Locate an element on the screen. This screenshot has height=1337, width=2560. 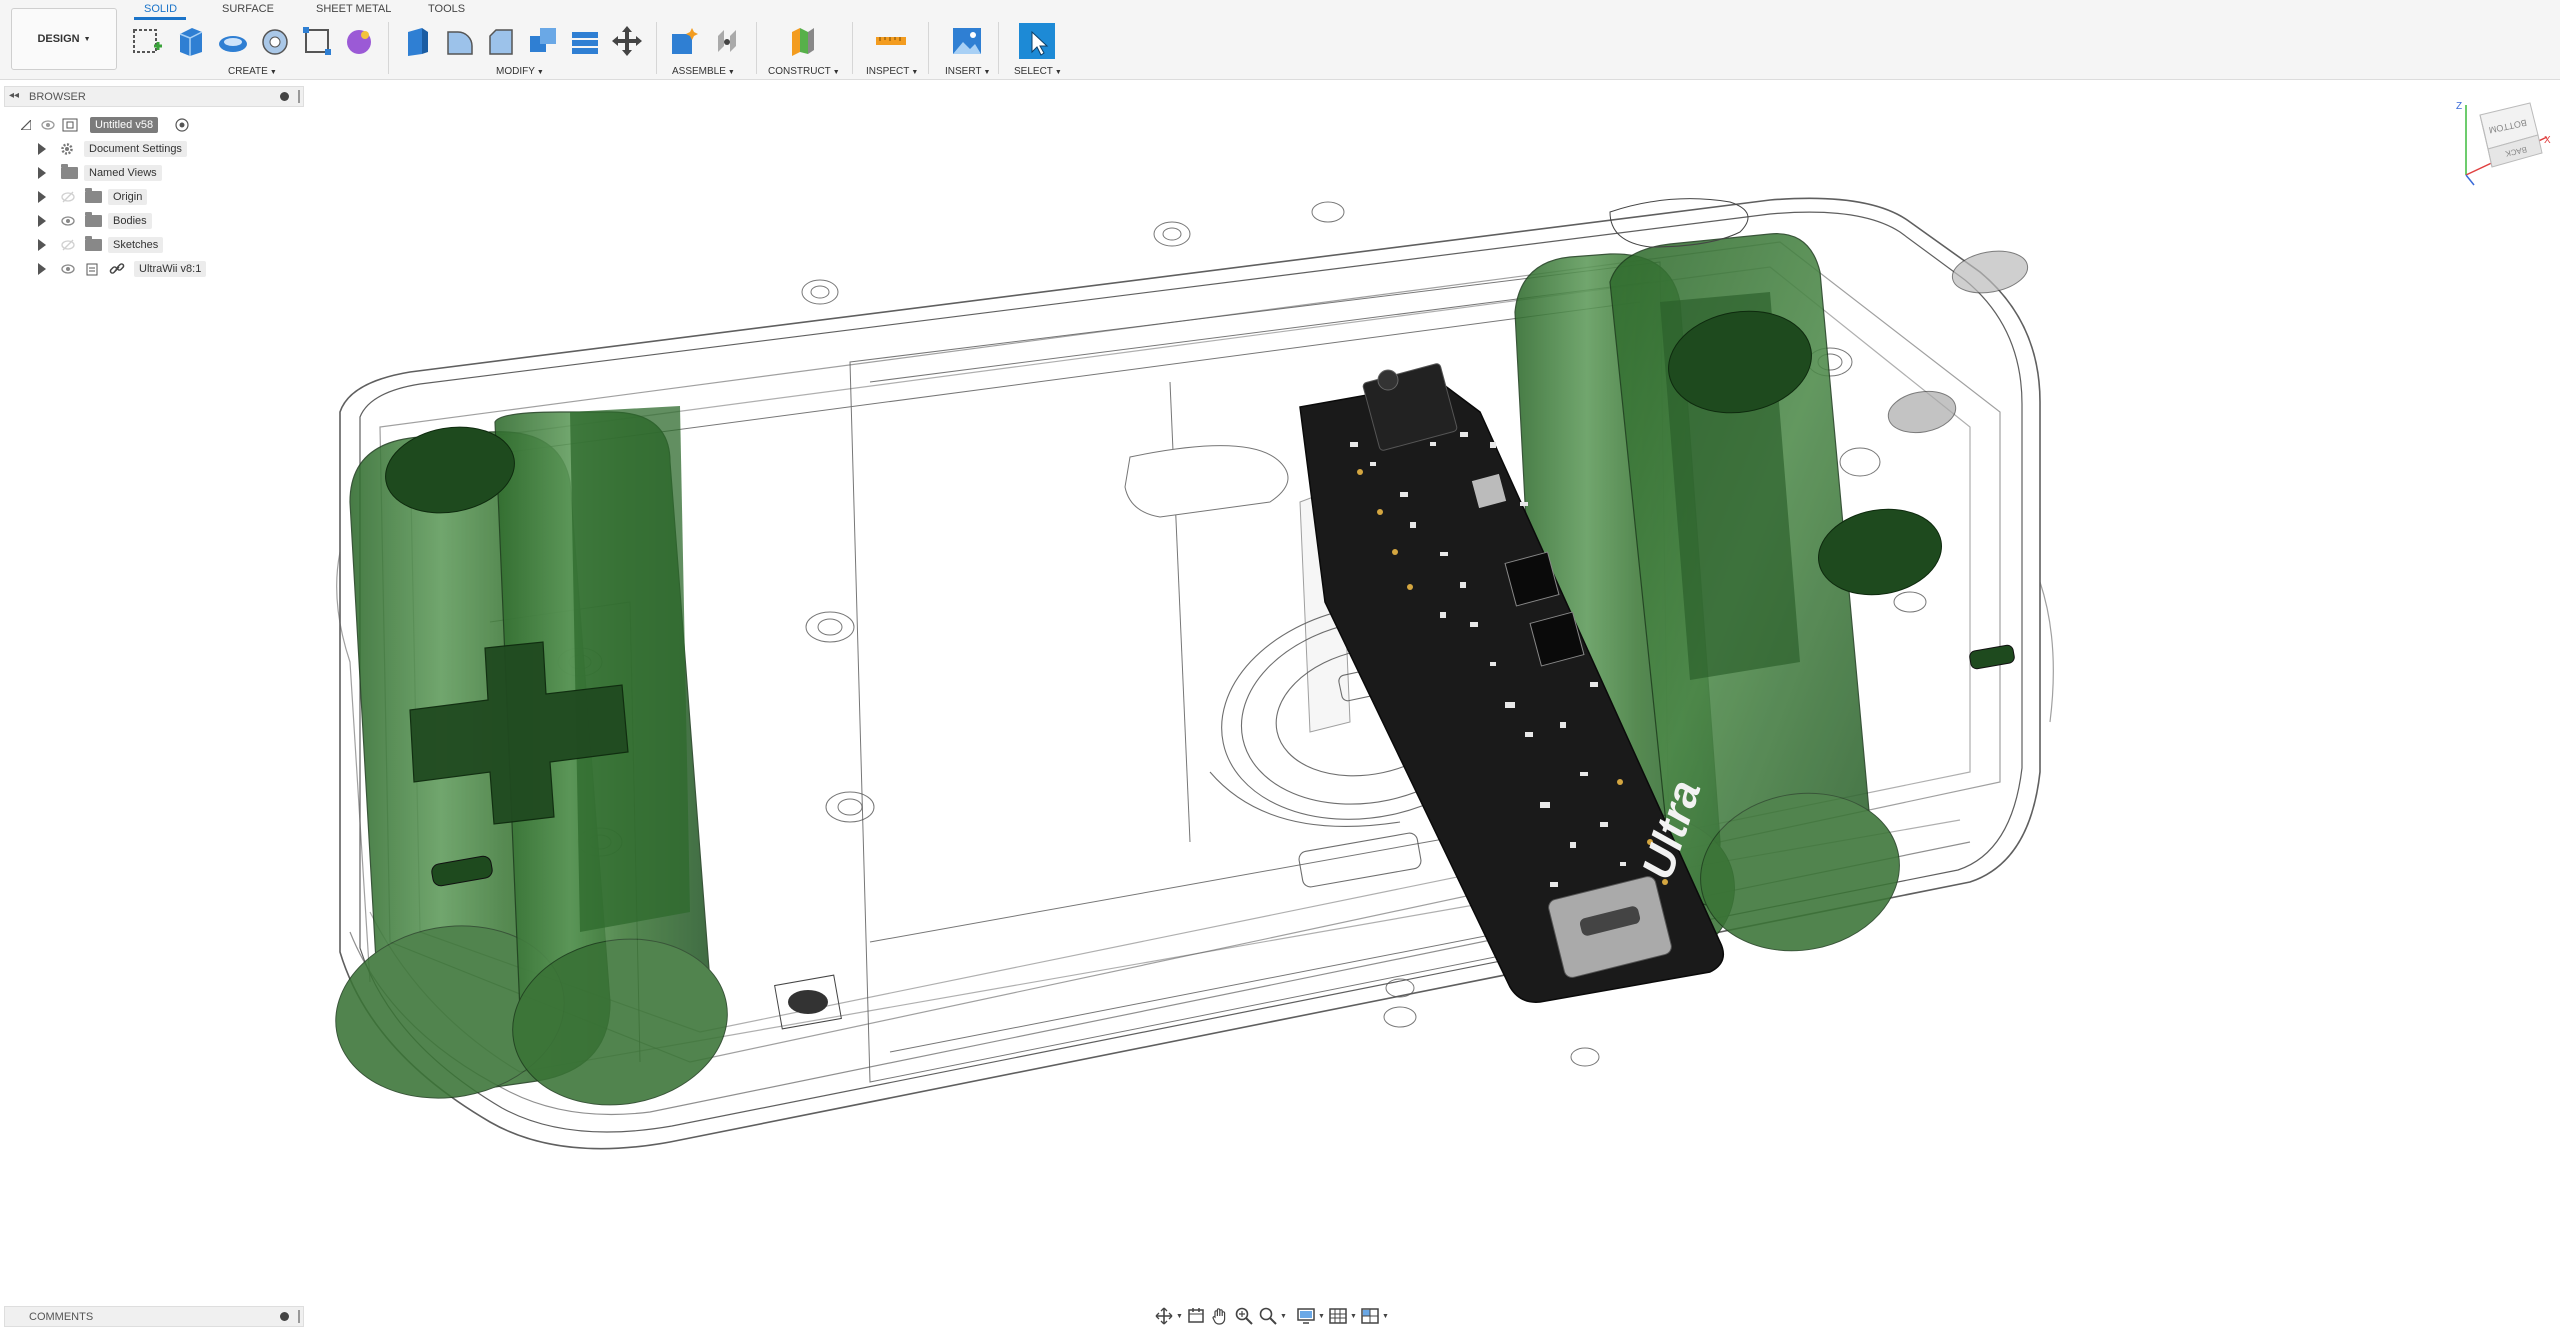
sweep-icon is located at coordinates (275, 41).